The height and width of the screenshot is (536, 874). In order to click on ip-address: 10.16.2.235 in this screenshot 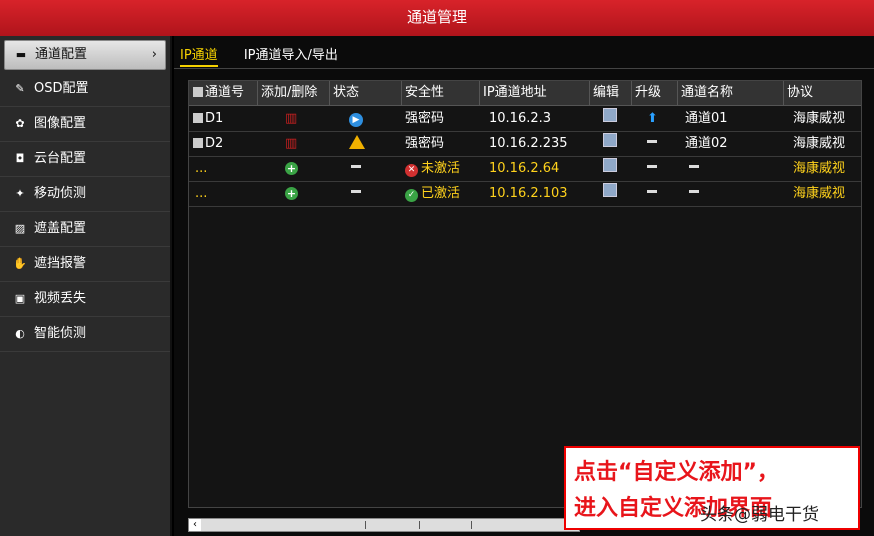, I will do `click(528, 143)`.